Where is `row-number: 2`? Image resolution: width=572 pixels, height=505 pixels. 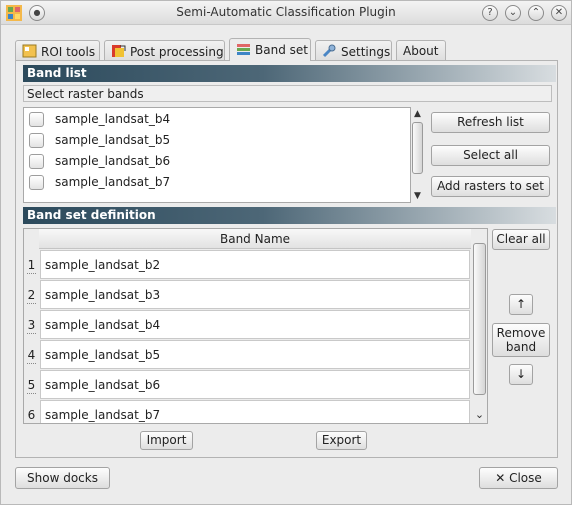 row-number: 2 is located at coordinates (31, 295).